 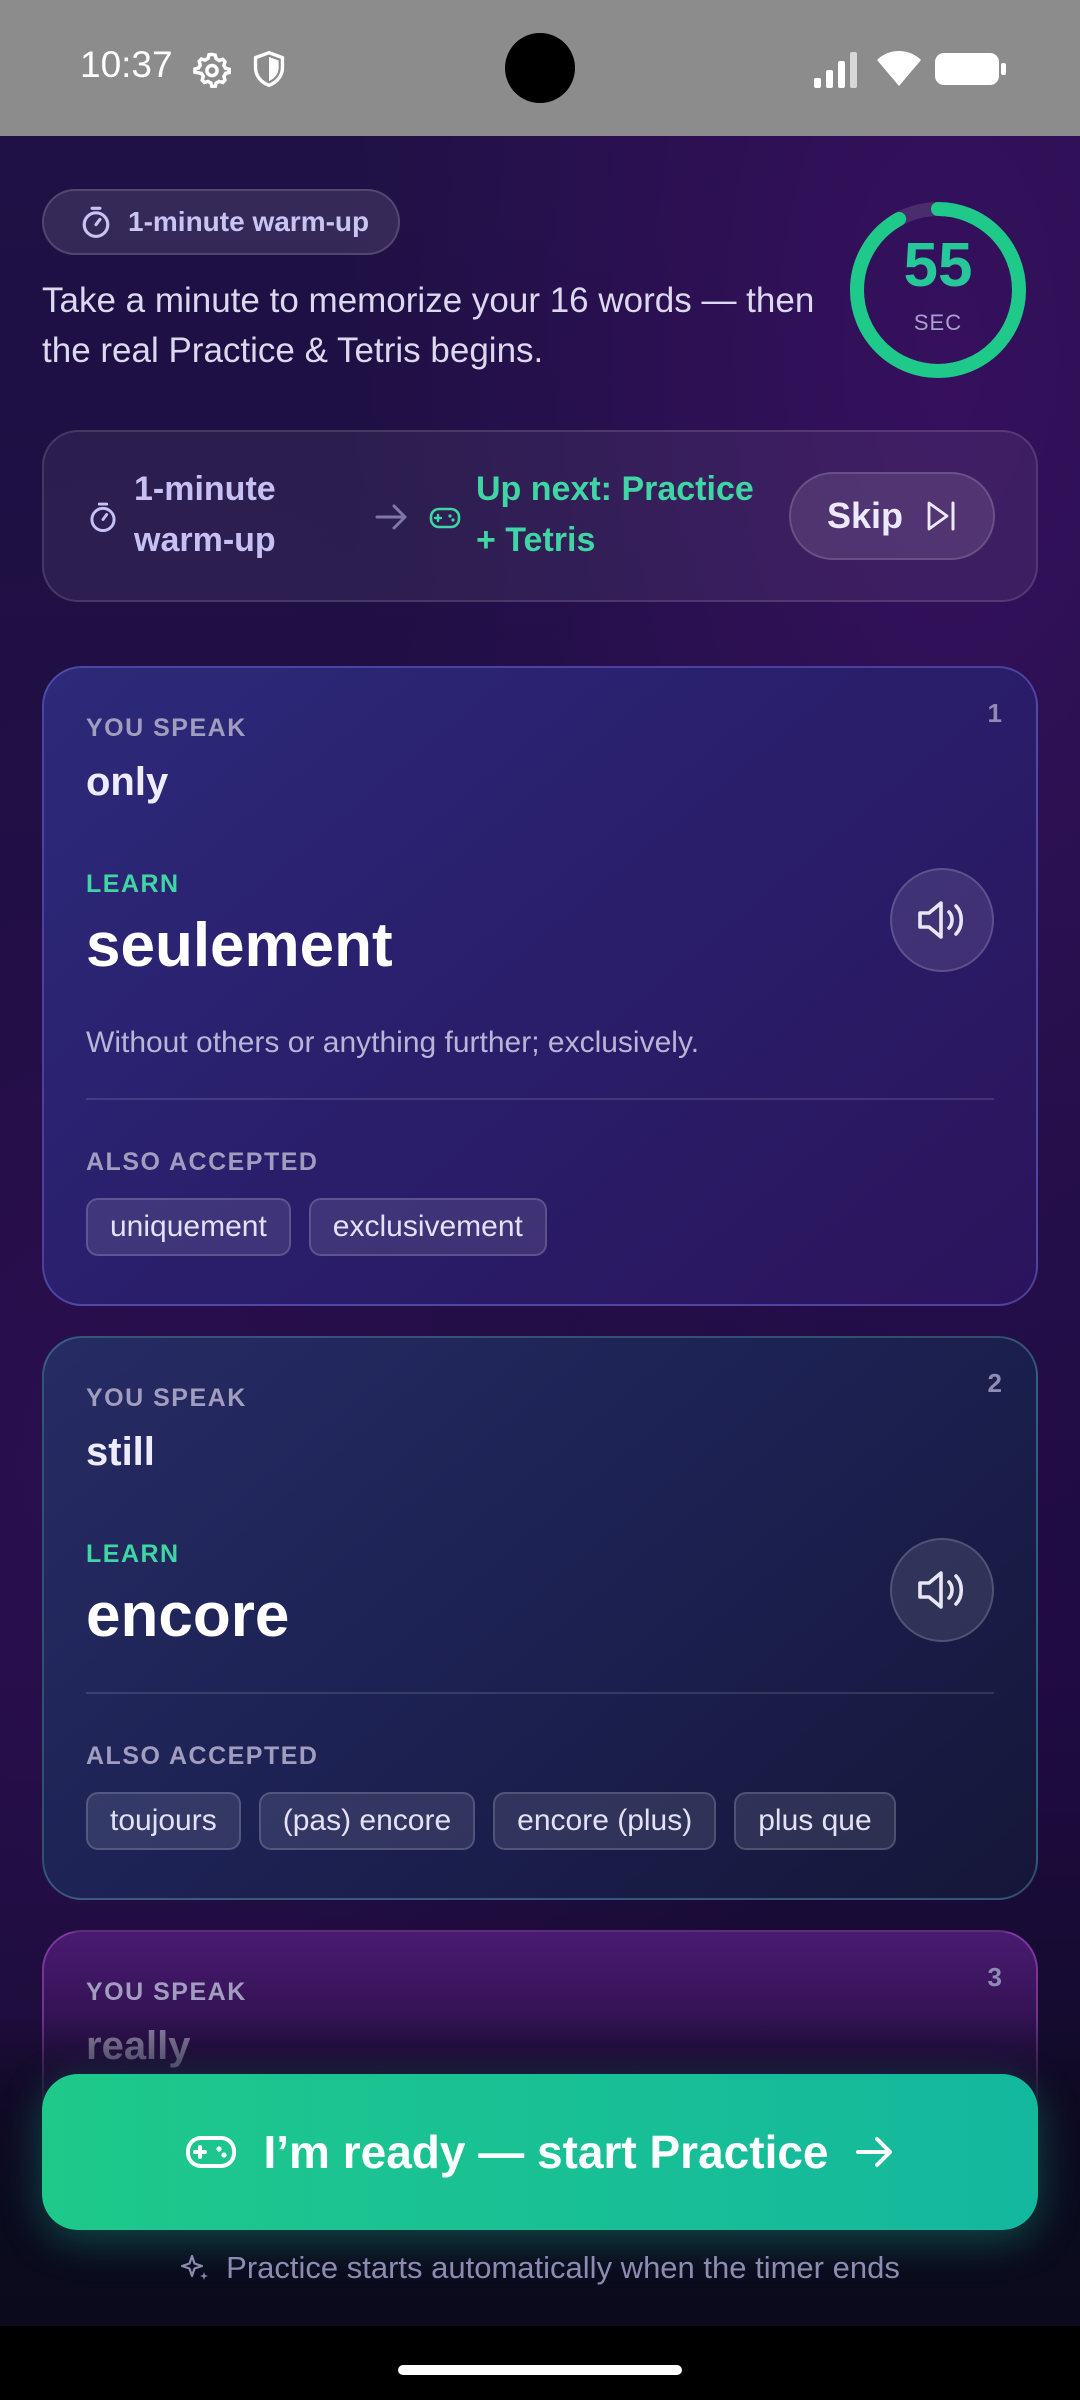 What do you see at coordinates (427, 1227) in the screenshot?
I see `accepted-chip: exclusivement` at bounding box center [427, 1227].